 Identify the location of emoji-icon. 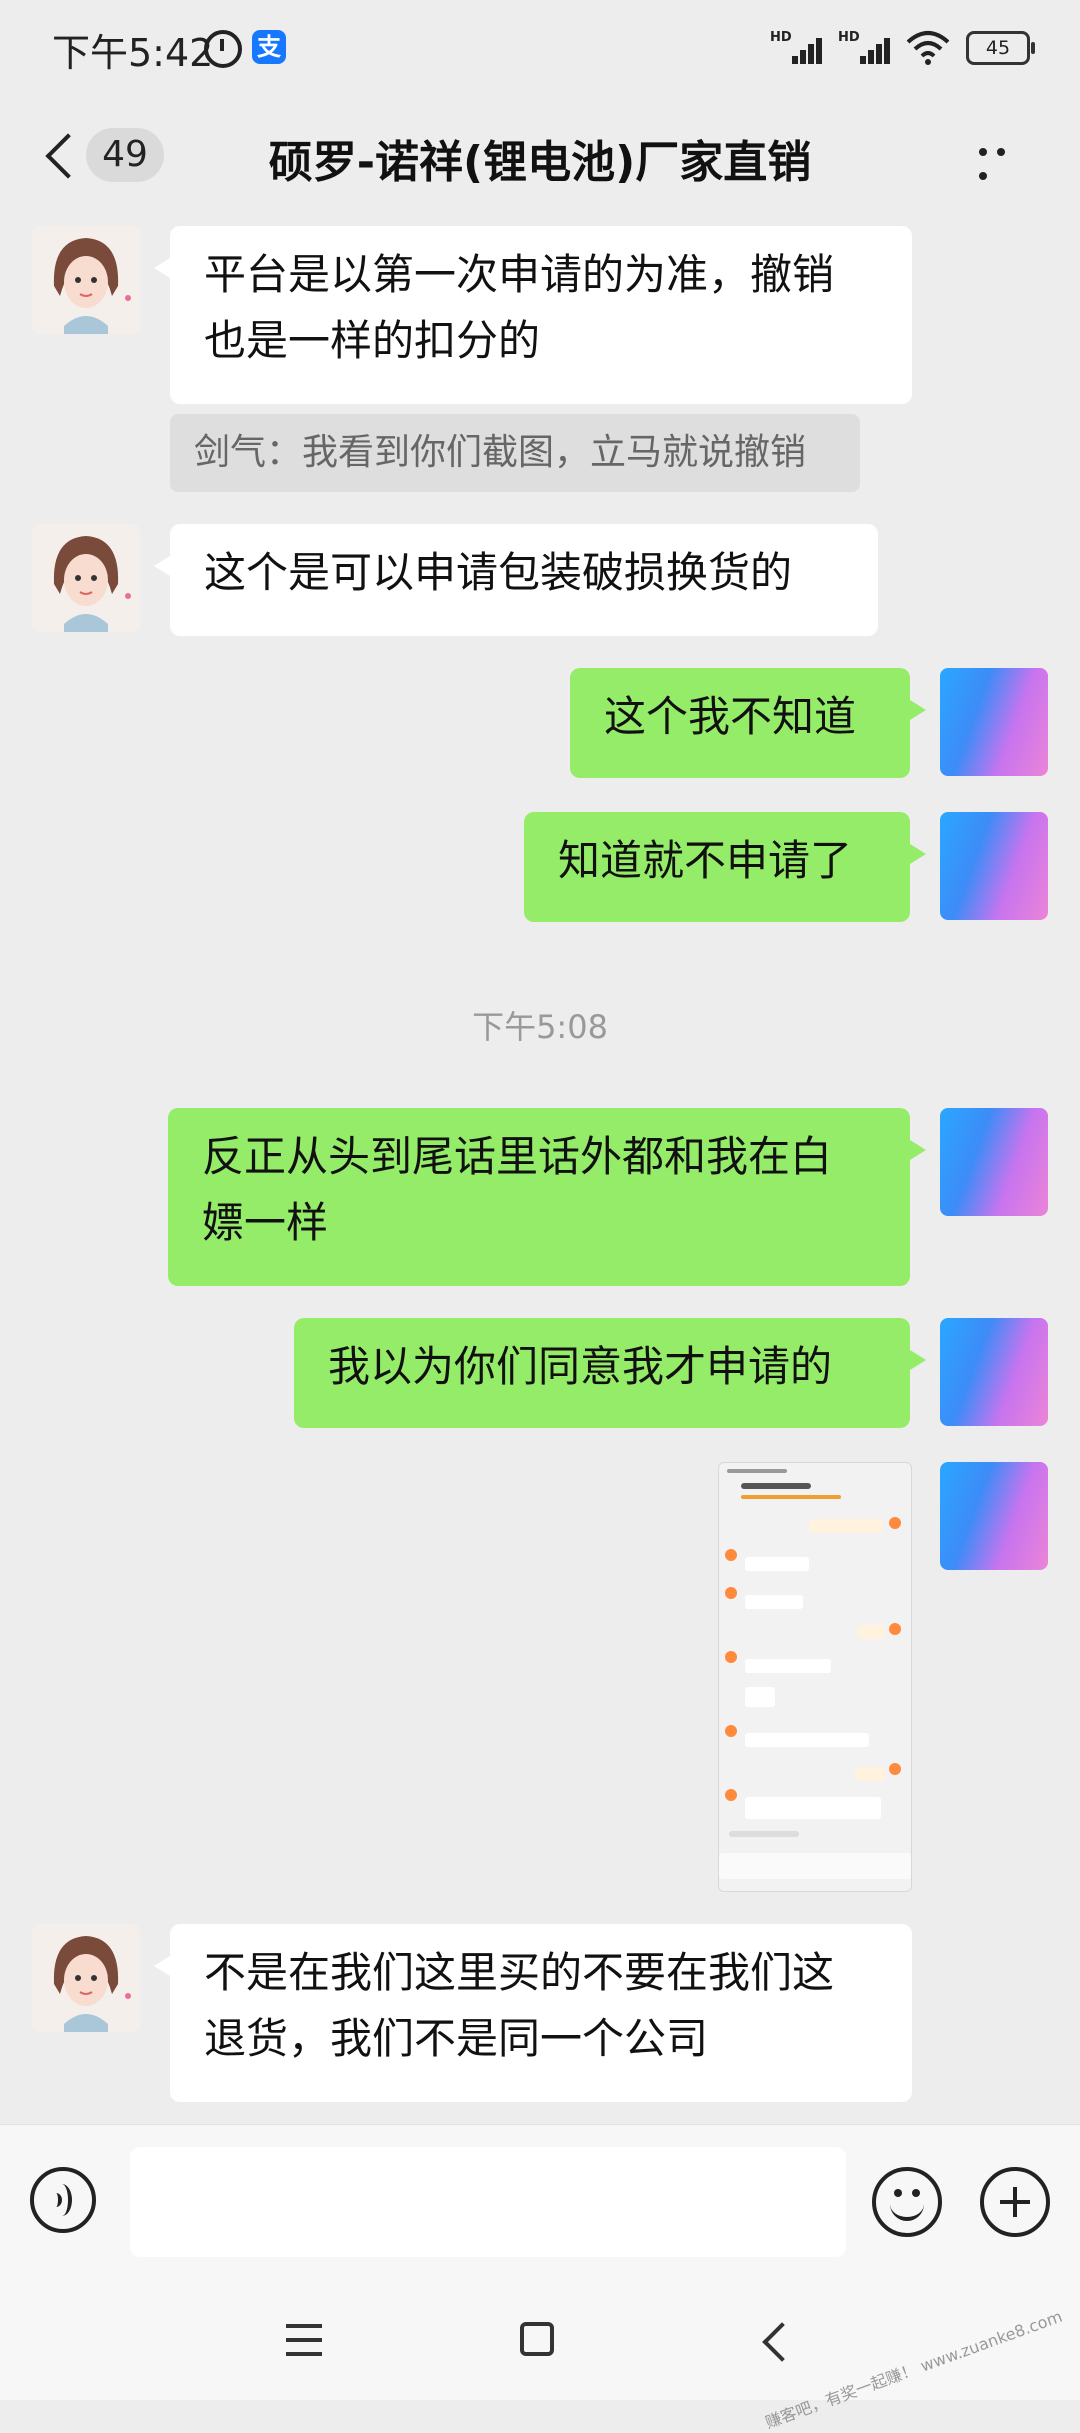
(907, 2202).